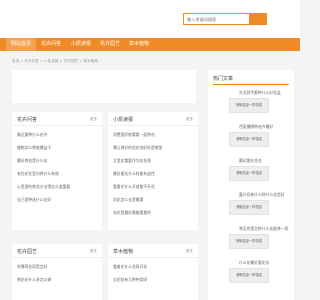 This screenshot has width=320, height=300. What do you see at coordinates (251, 84) in the screenshot?
I see `divider` at bounding box center [251, 84].